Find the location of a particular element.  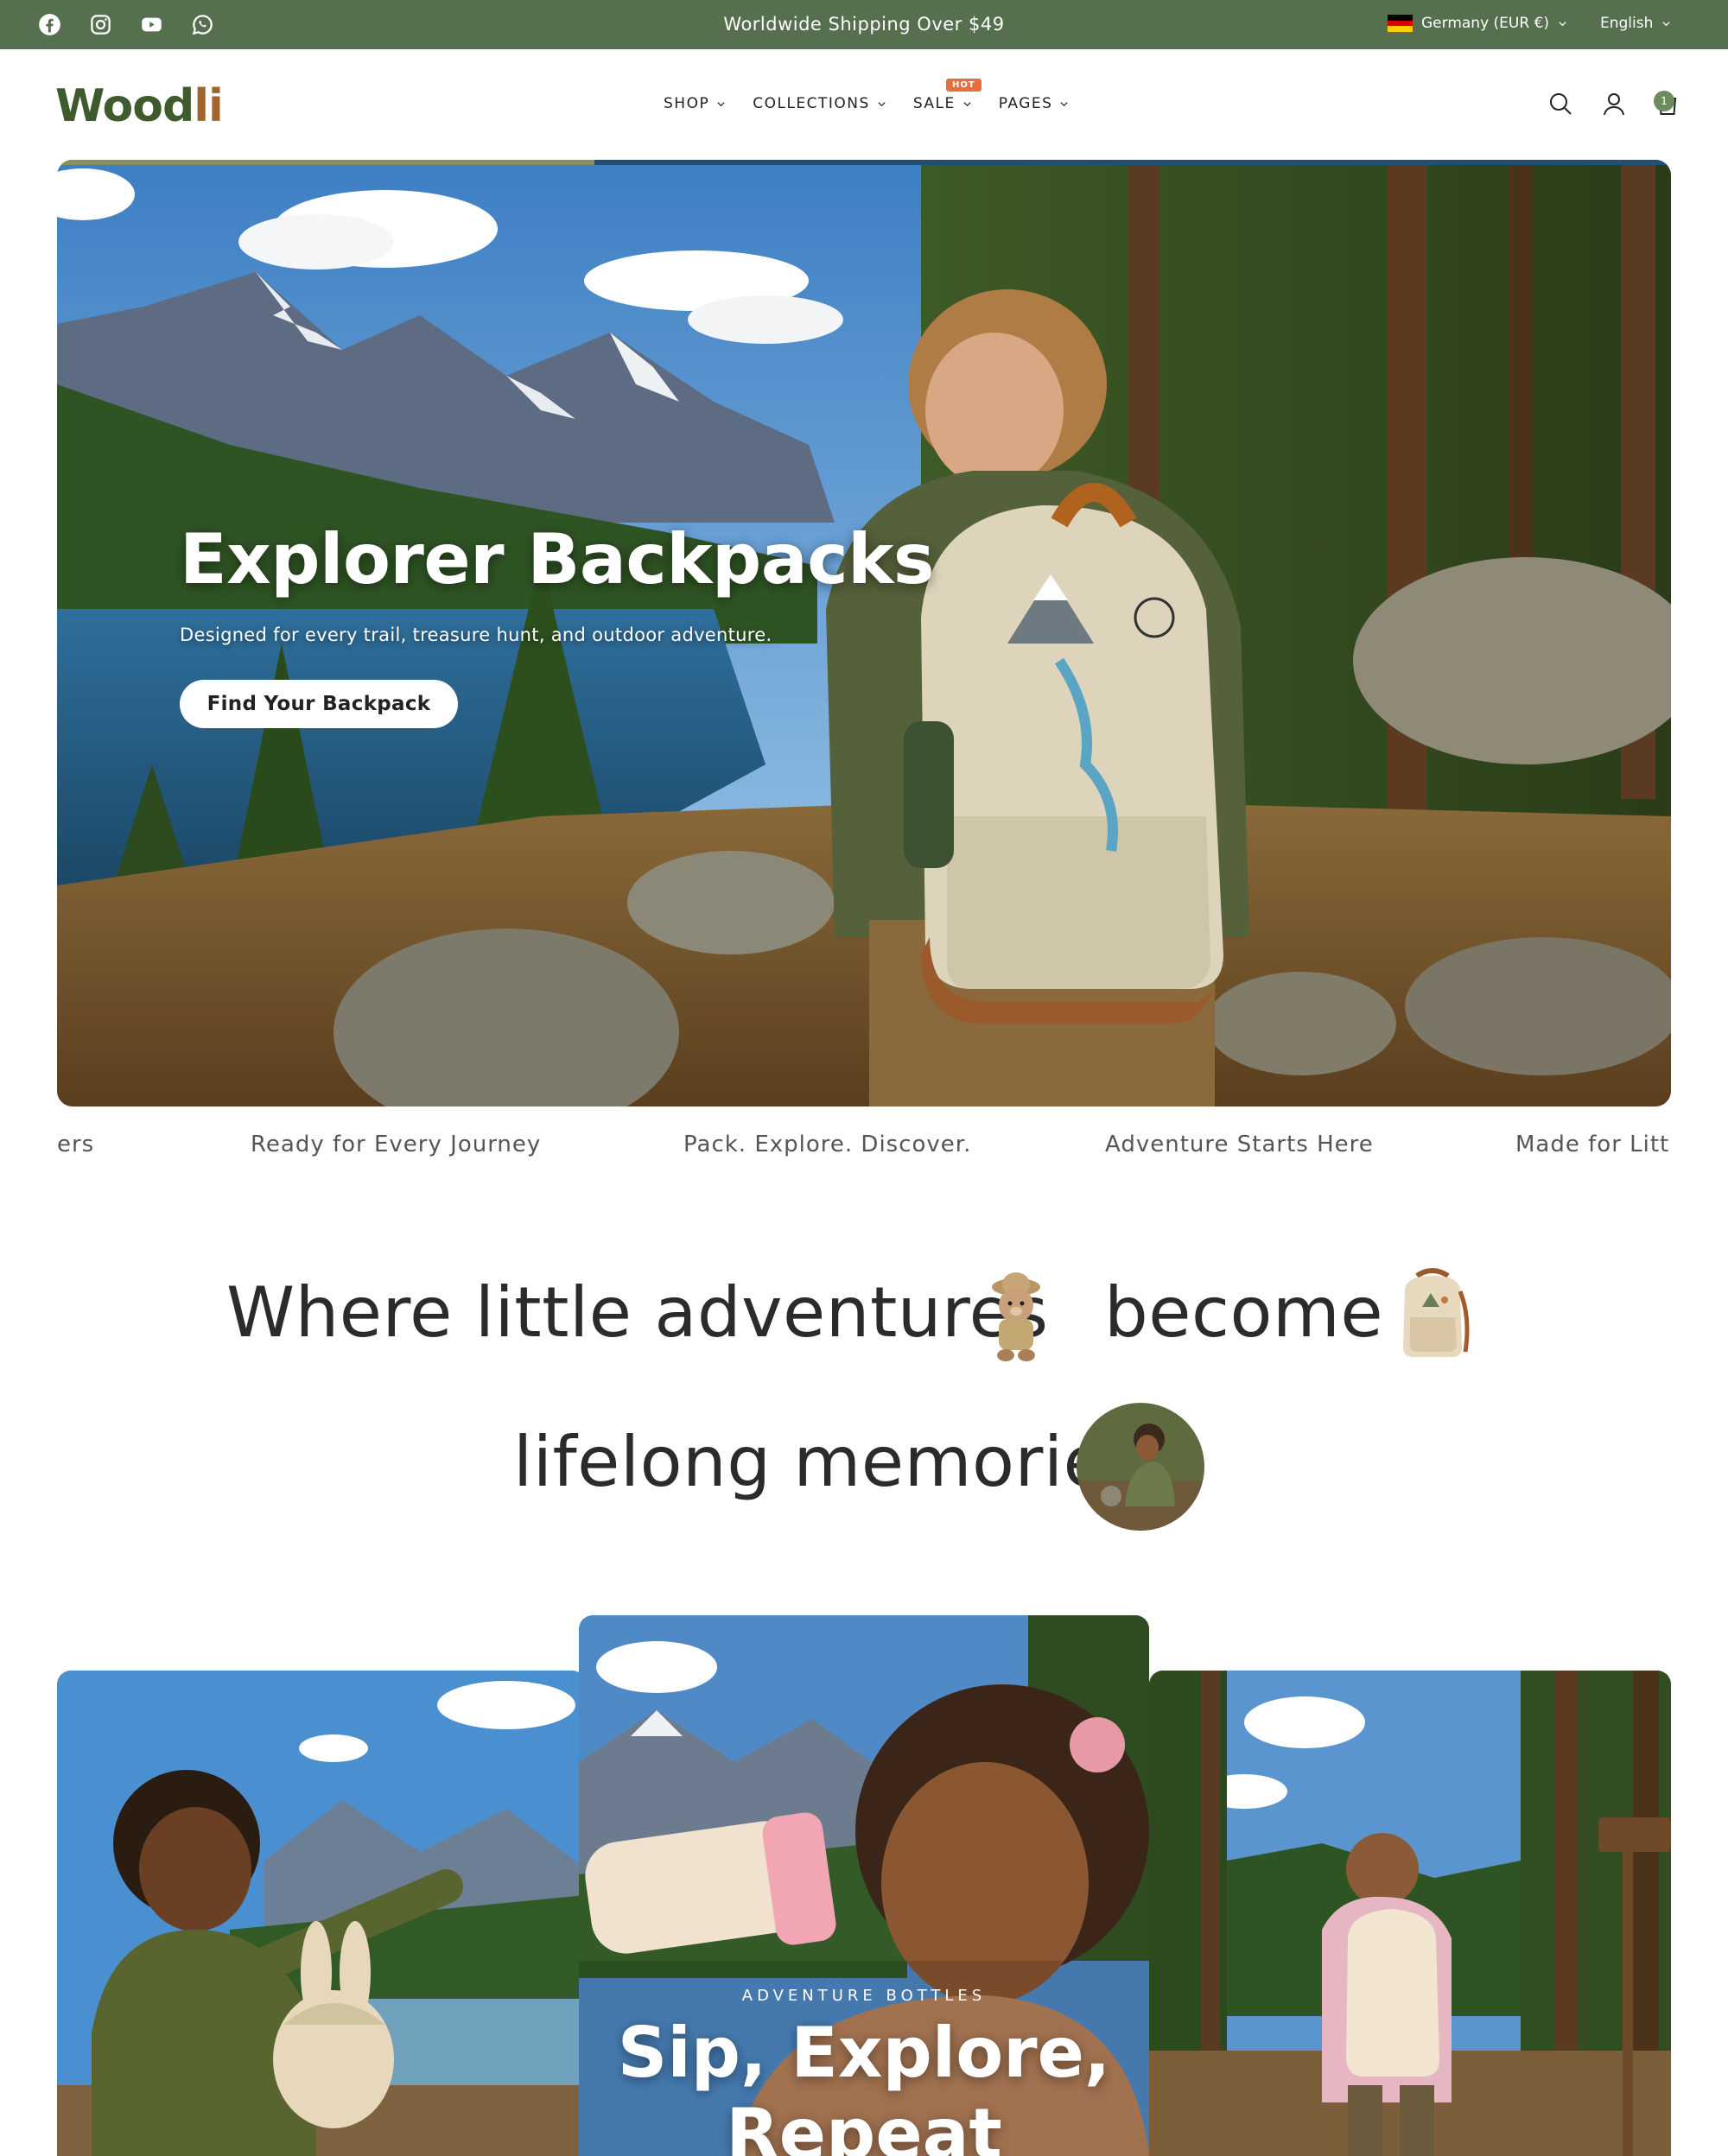

intro-line-1b: become is located at coordinates (1244, 1312).